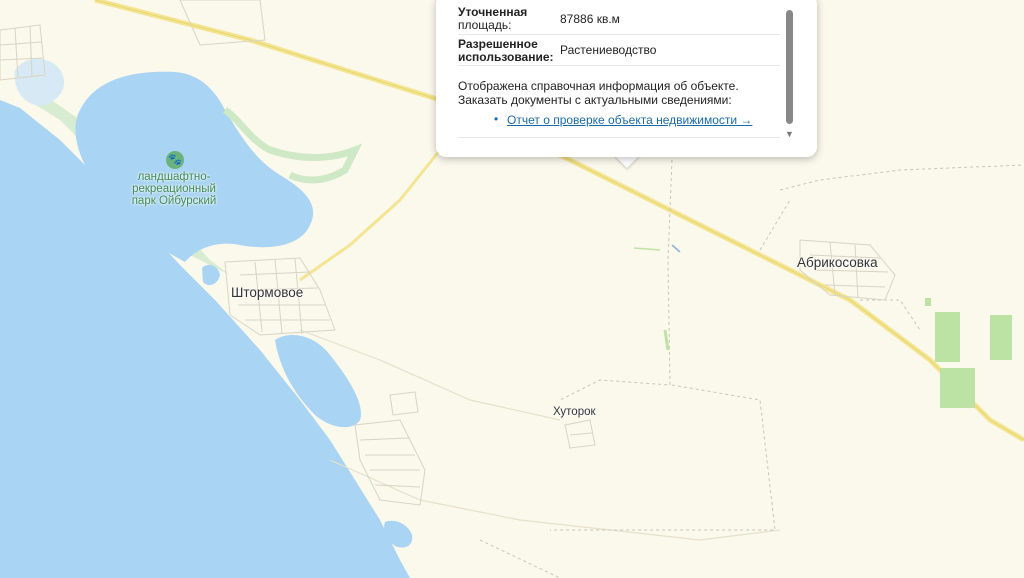 The height and width of the screenshot is (578, 1024). Describe the element at coordinates (619, 137) in the screenshot. I see `popup-divider` at that location.